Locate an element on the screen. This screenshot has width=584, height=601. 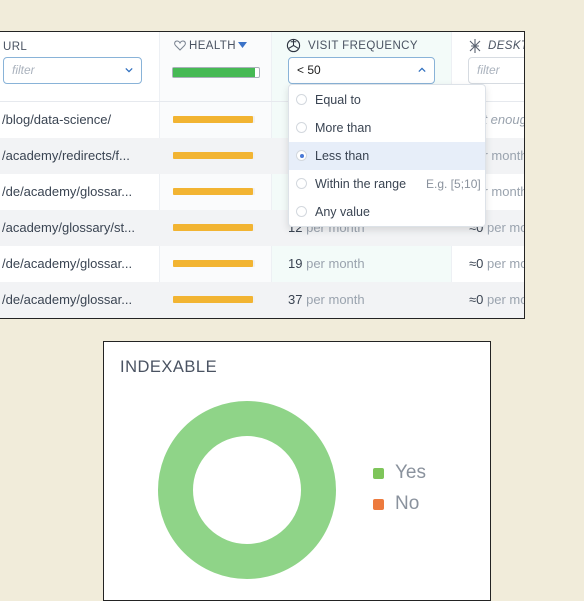
url-header: URL filter is located at coordinates (79, 67).